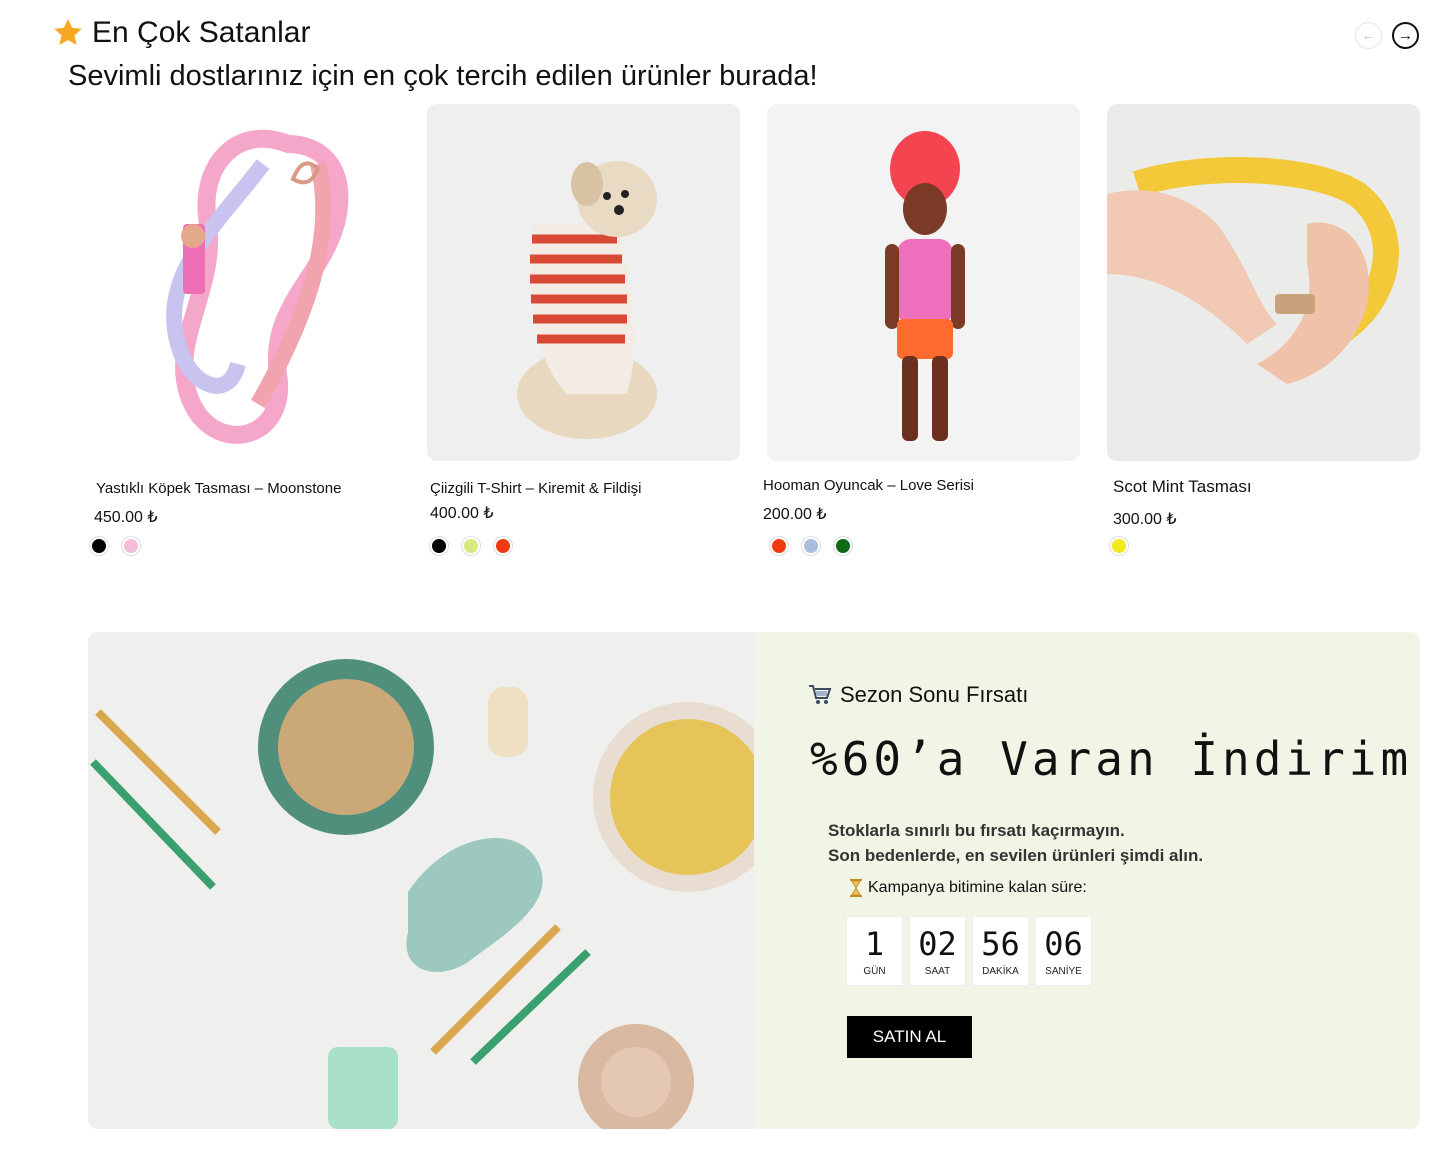 This screenshot has height=1168, width=1445. I want to click on promo-tag-text: Sezon Sonu Fırsatı, so click(934, 694).